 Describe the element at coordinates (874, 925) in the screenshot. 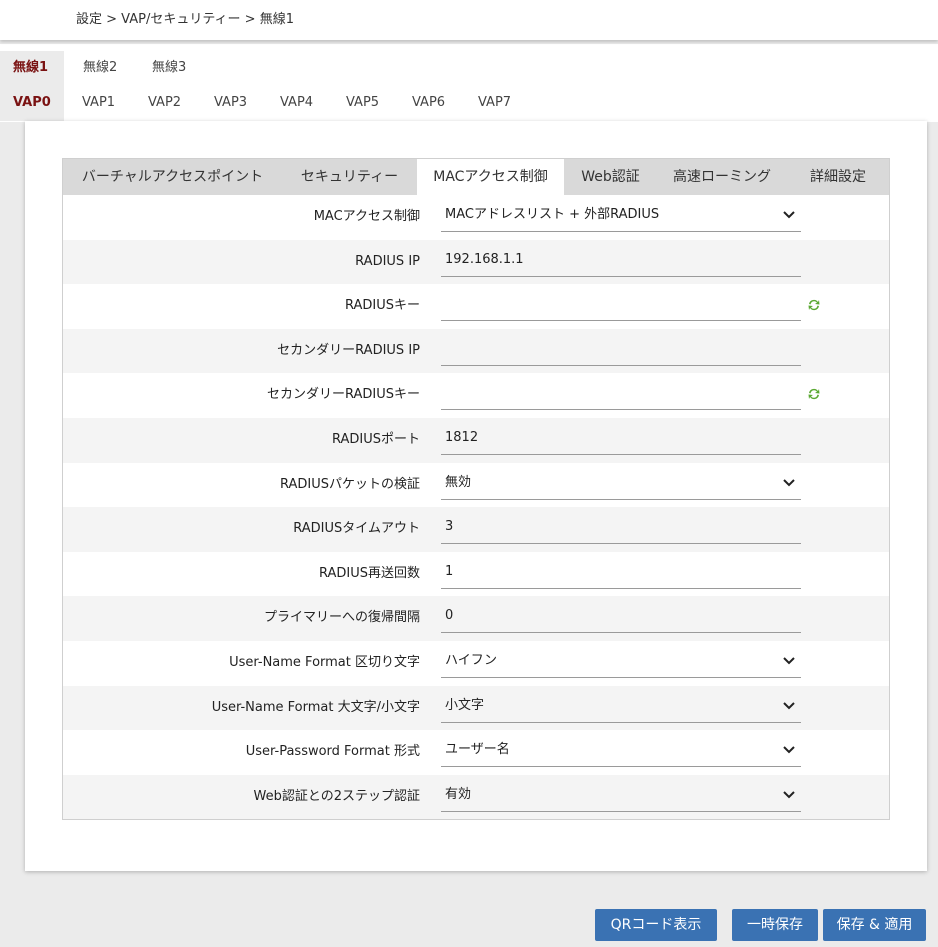

I see `save-apply-button: 保存 & 適用` at that location.